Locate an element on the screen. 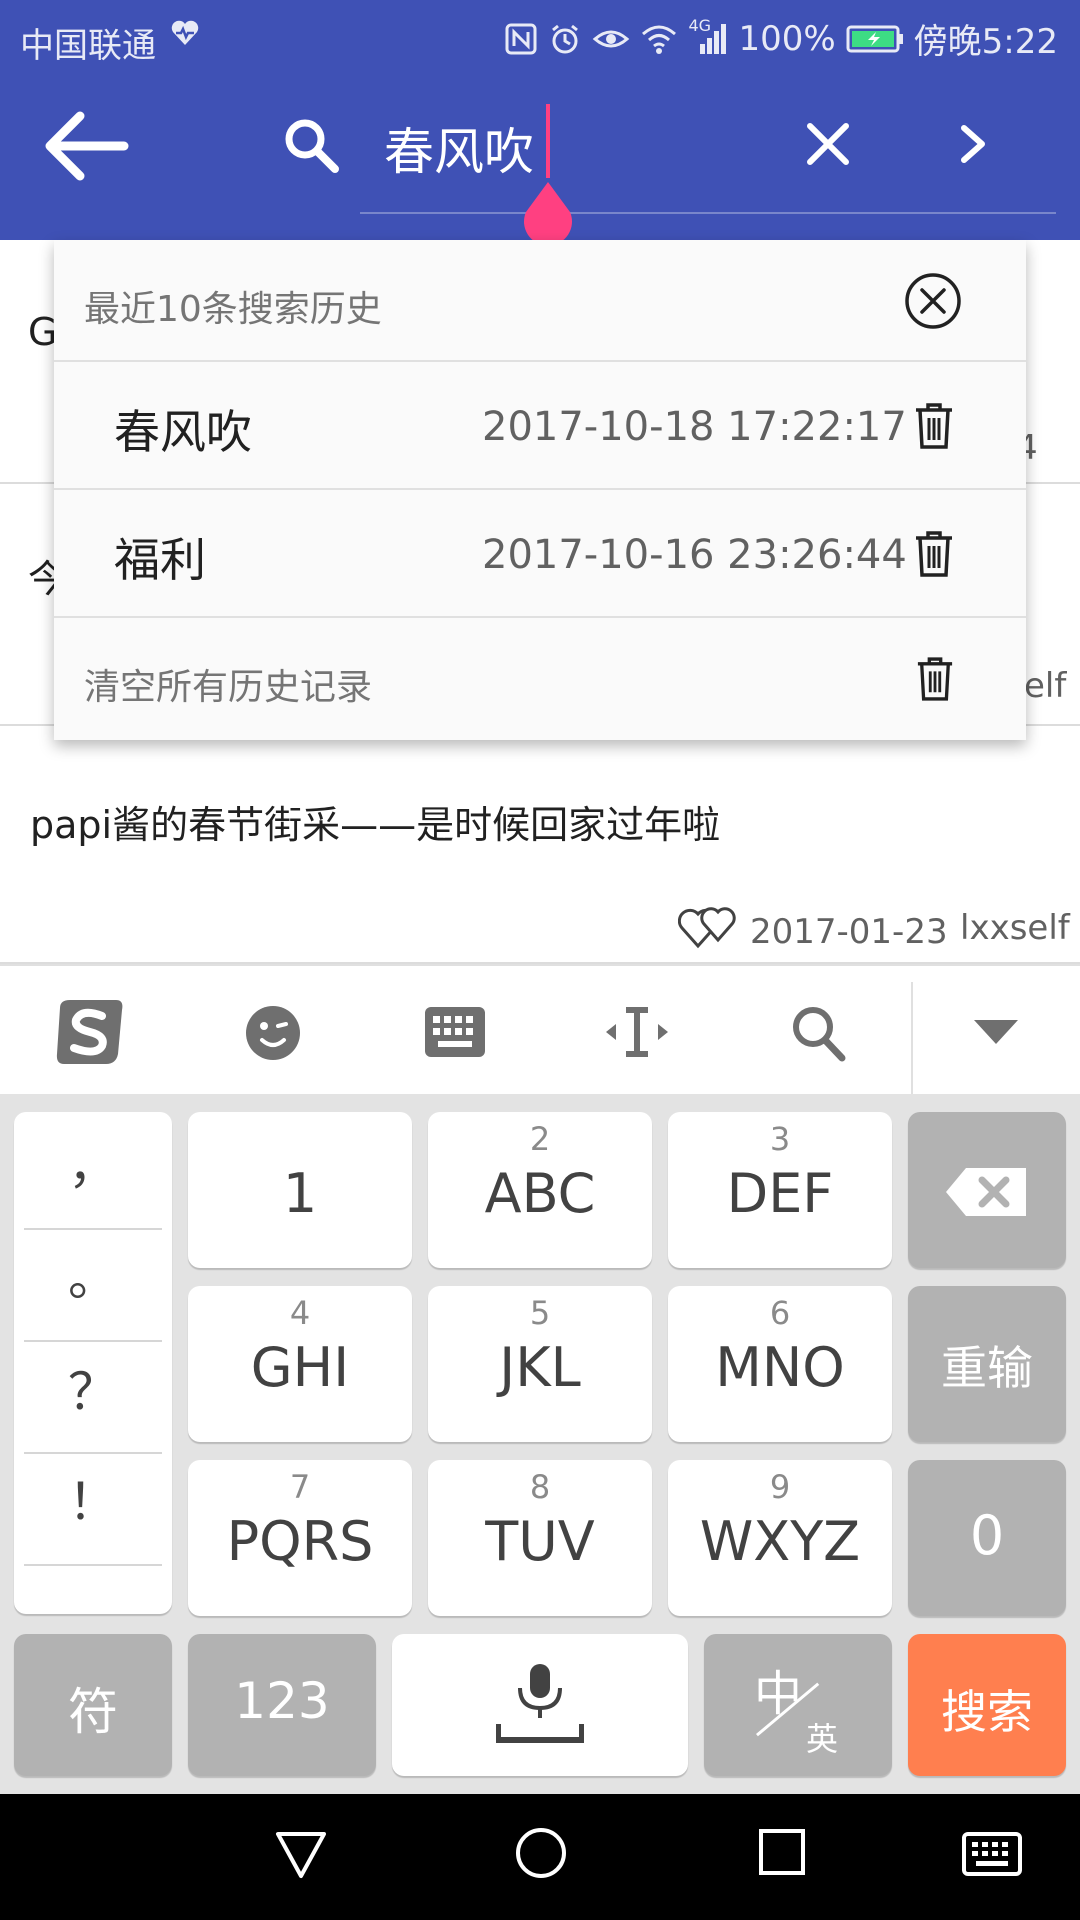 This screenshot has height=1920, width=1080. symbols-key: 符 is located at coordinates (93, 1705).